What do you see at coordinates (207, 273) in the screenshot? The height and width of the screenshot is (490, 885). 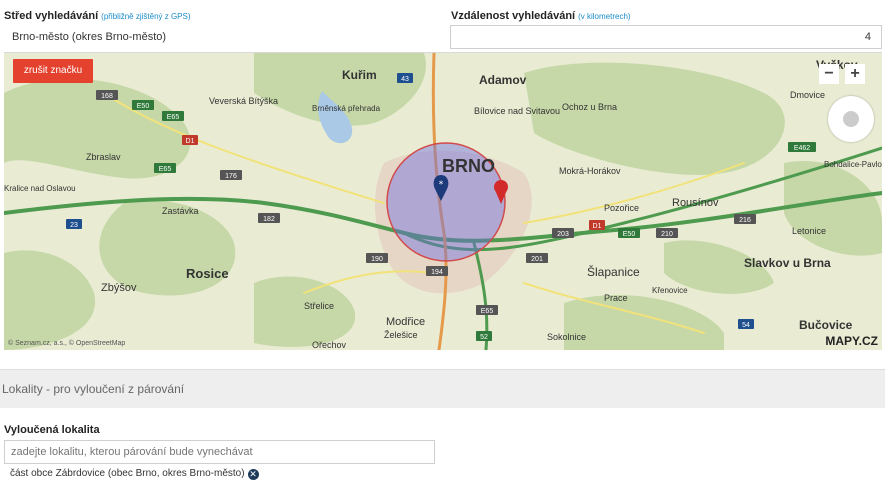 I see `town-label: Rosice` at bounding box center [207, 273].